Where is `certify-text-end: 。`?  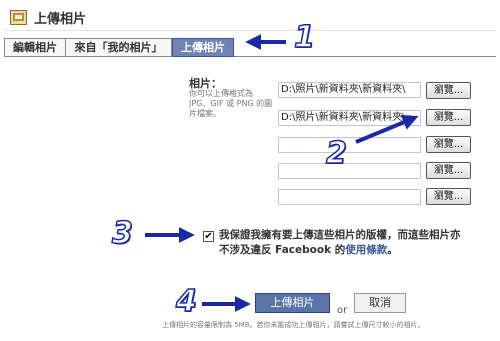
certify-text-end: 。 is located at coordinates (392, 250).